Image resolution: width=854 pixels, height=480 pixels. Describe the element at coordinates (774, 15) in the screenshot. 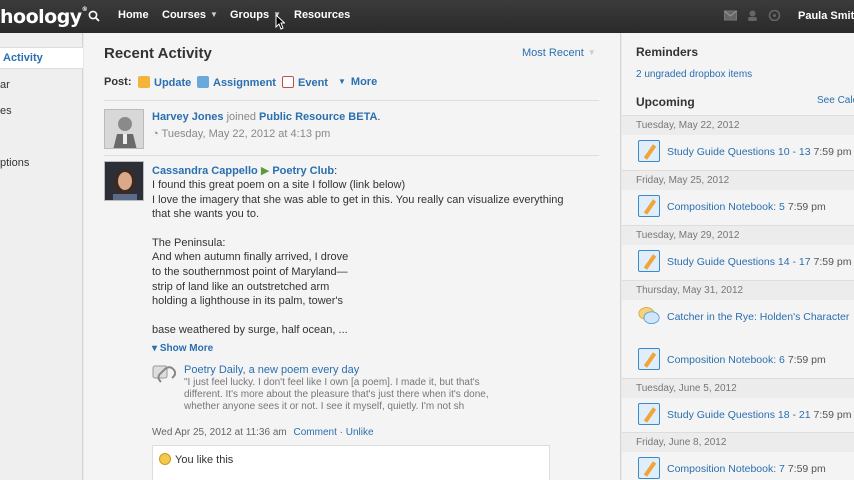

I see `notifications-icon` at that location.